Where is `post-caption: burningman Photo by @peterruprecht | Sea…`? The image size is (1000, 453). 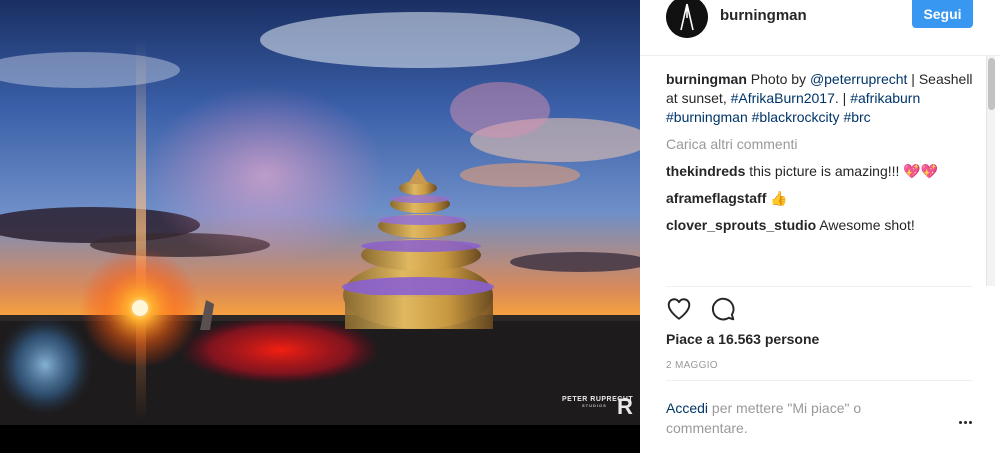 post-caption: burningman Photo by @peterruprecht | Sea… is located at coordinates (825, 98).